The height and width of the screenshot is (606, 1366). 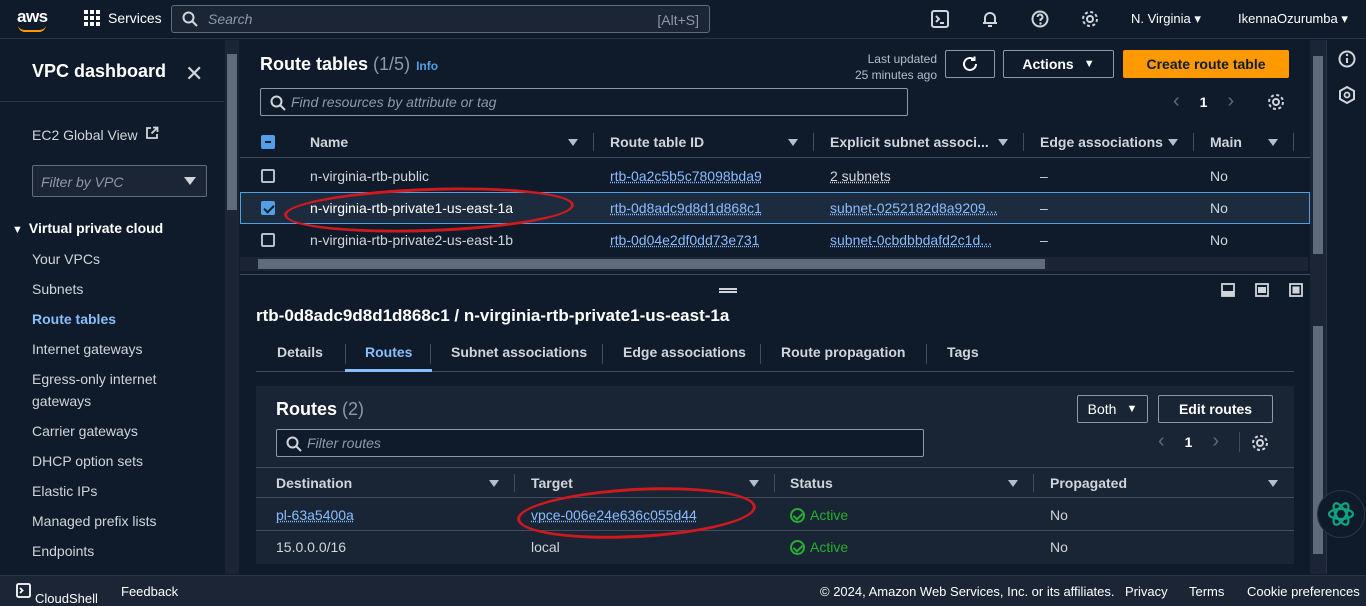 What do you see at coordinates (389, 354) in the screenshot?
I see `tab-routes: Routes` at bounding box center [389, 354].